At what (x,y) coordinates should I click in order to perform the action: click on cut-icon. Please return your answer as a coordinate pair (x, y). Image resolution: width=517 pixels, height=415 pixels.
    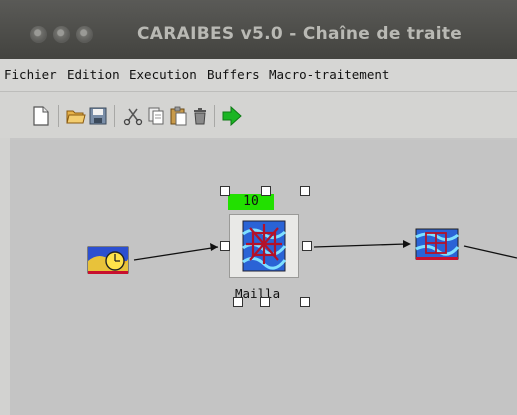
    Looking at the image, I should click on (133, 116).